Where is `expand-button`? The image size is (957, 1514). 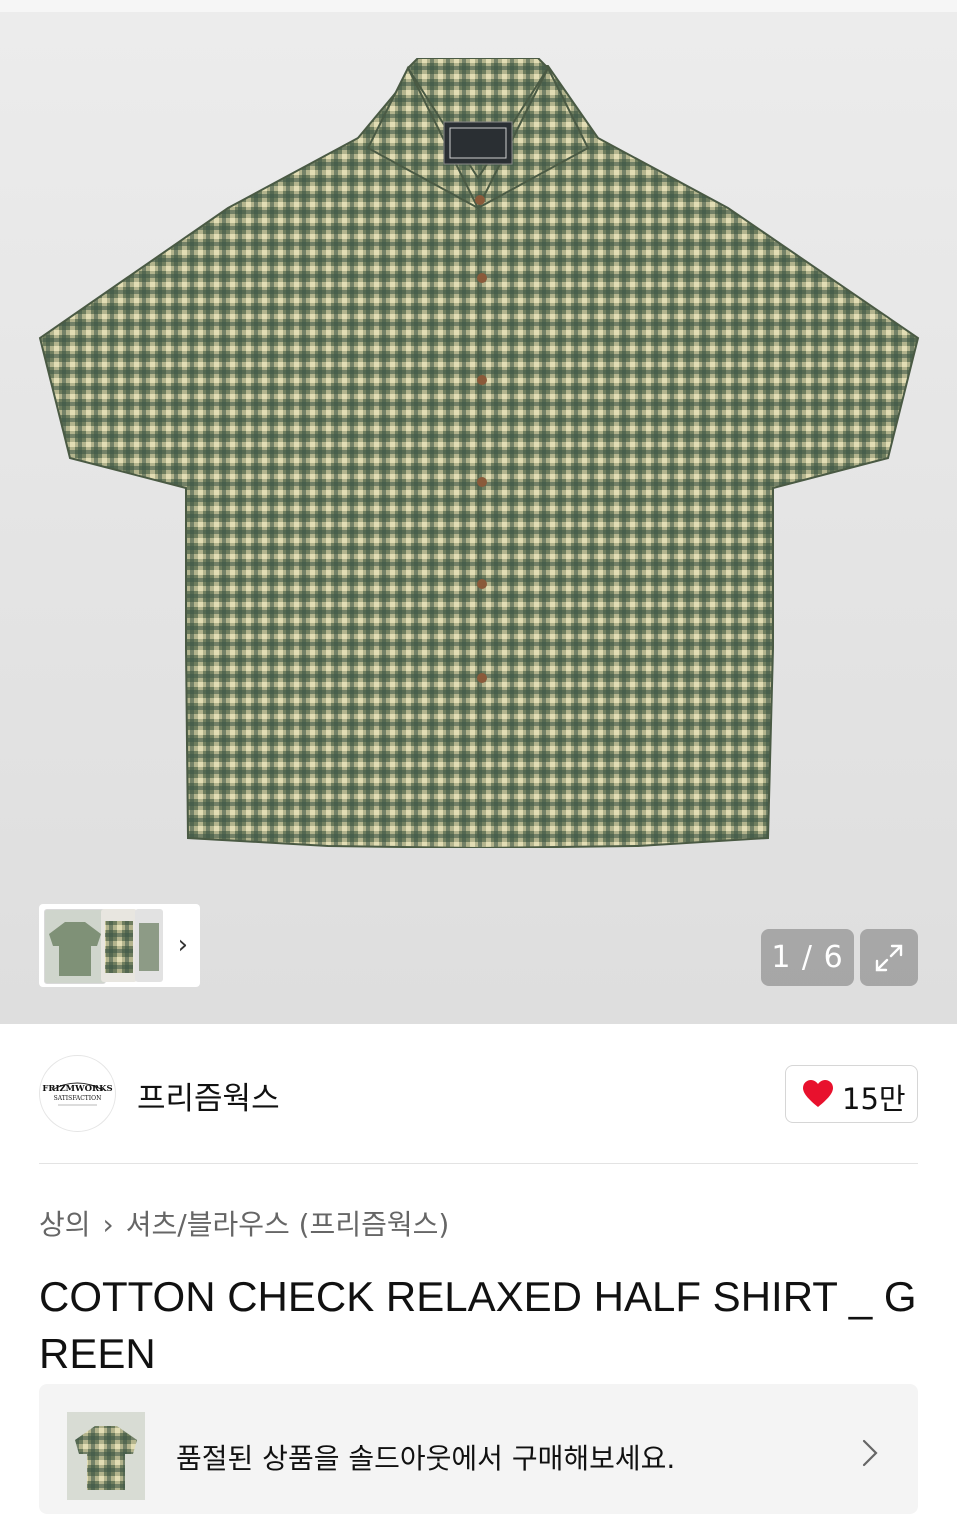 expand-button is located at coordinates (889, 957).